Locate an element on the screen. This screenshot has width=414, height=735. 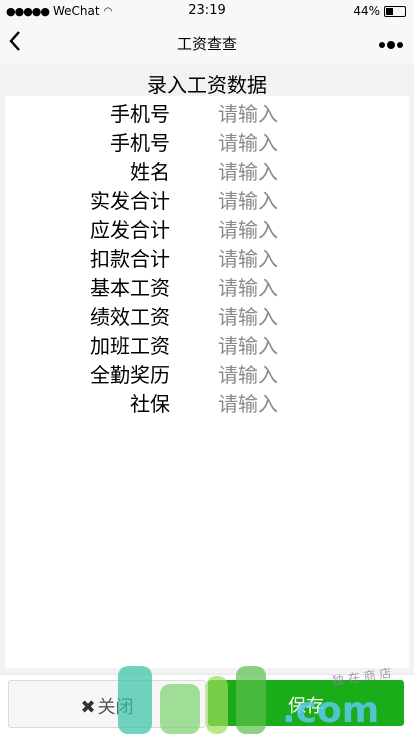
field-label: 加班工资 is located at coordinates (130, 346).